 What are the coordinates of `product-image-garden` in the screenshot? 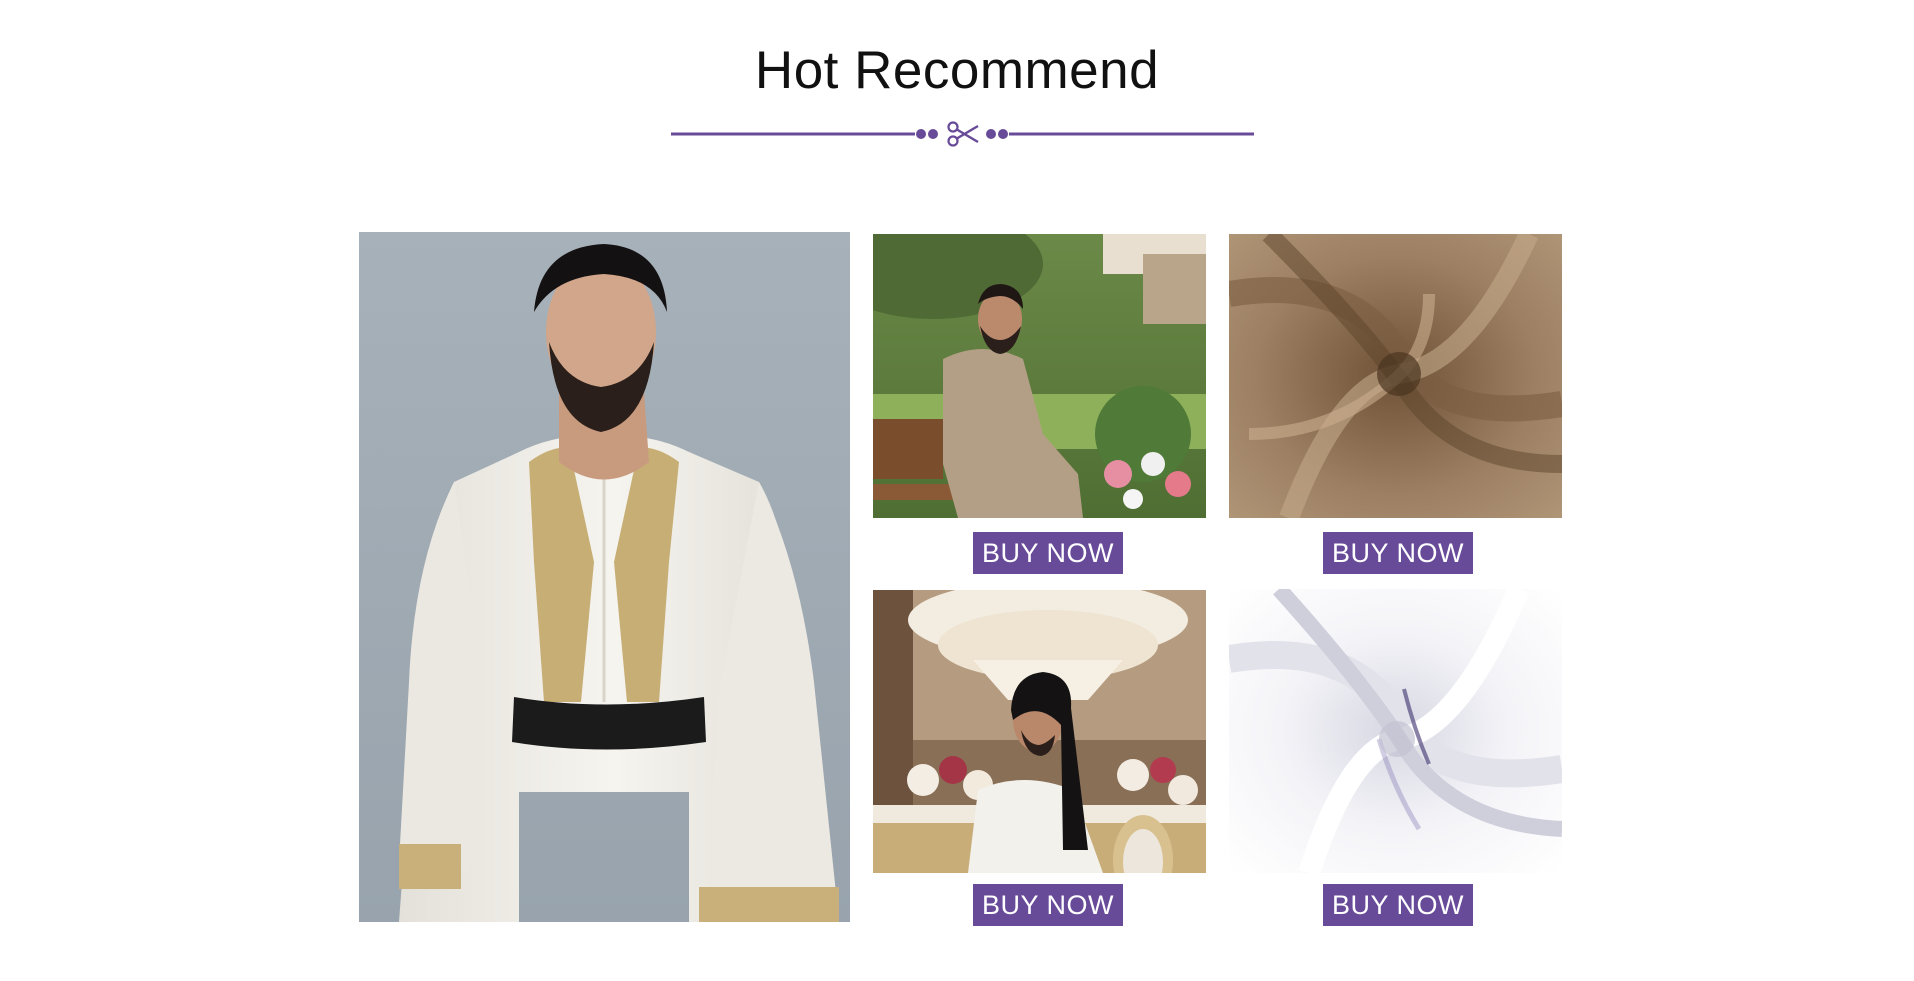 It's located at (1039, 376).